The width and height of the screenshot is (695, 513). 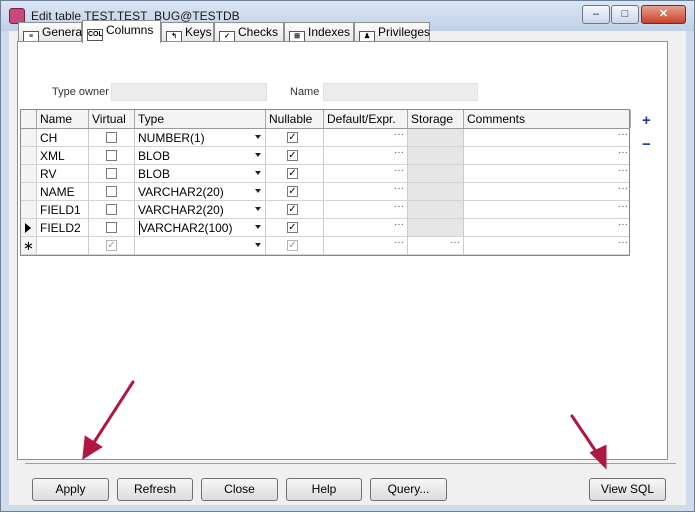 I want to click on remove-column-button: −, so click(x=646, y=144).